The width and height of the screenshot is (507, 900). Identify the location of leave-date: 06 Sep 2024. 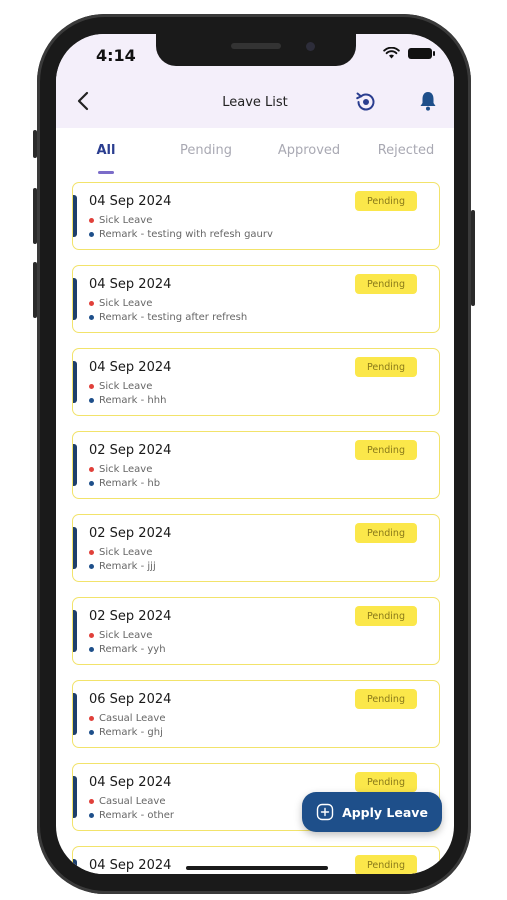
(130, 699).